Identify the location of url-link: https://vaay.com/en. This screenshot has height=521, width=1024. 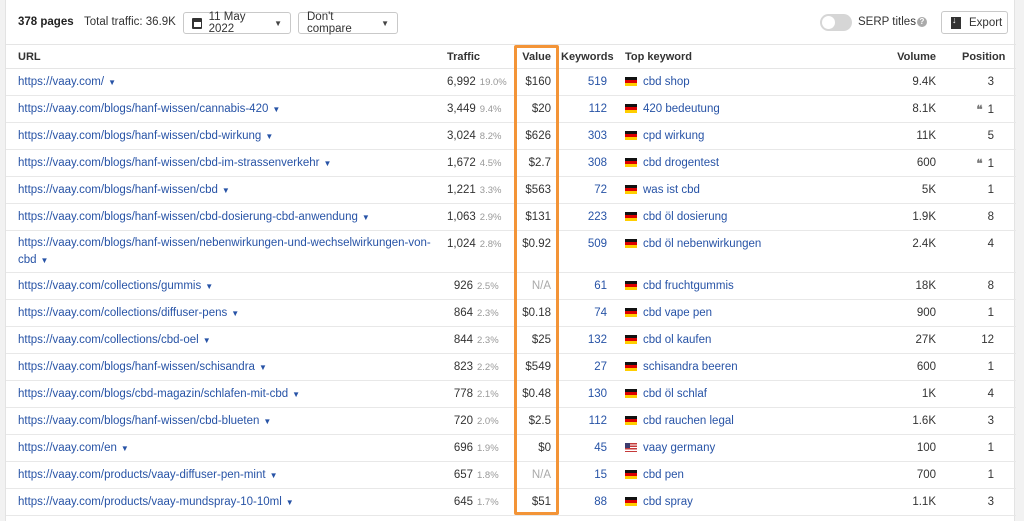
(67, 448).